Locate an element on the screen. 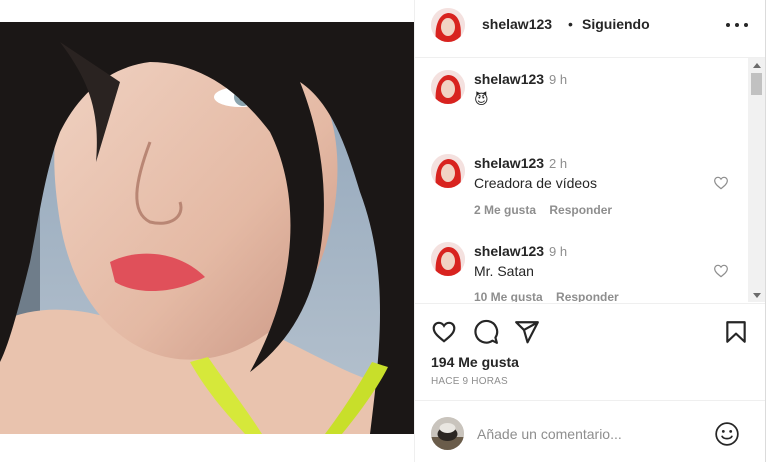  comment-input is located at coordinates (587, 434).